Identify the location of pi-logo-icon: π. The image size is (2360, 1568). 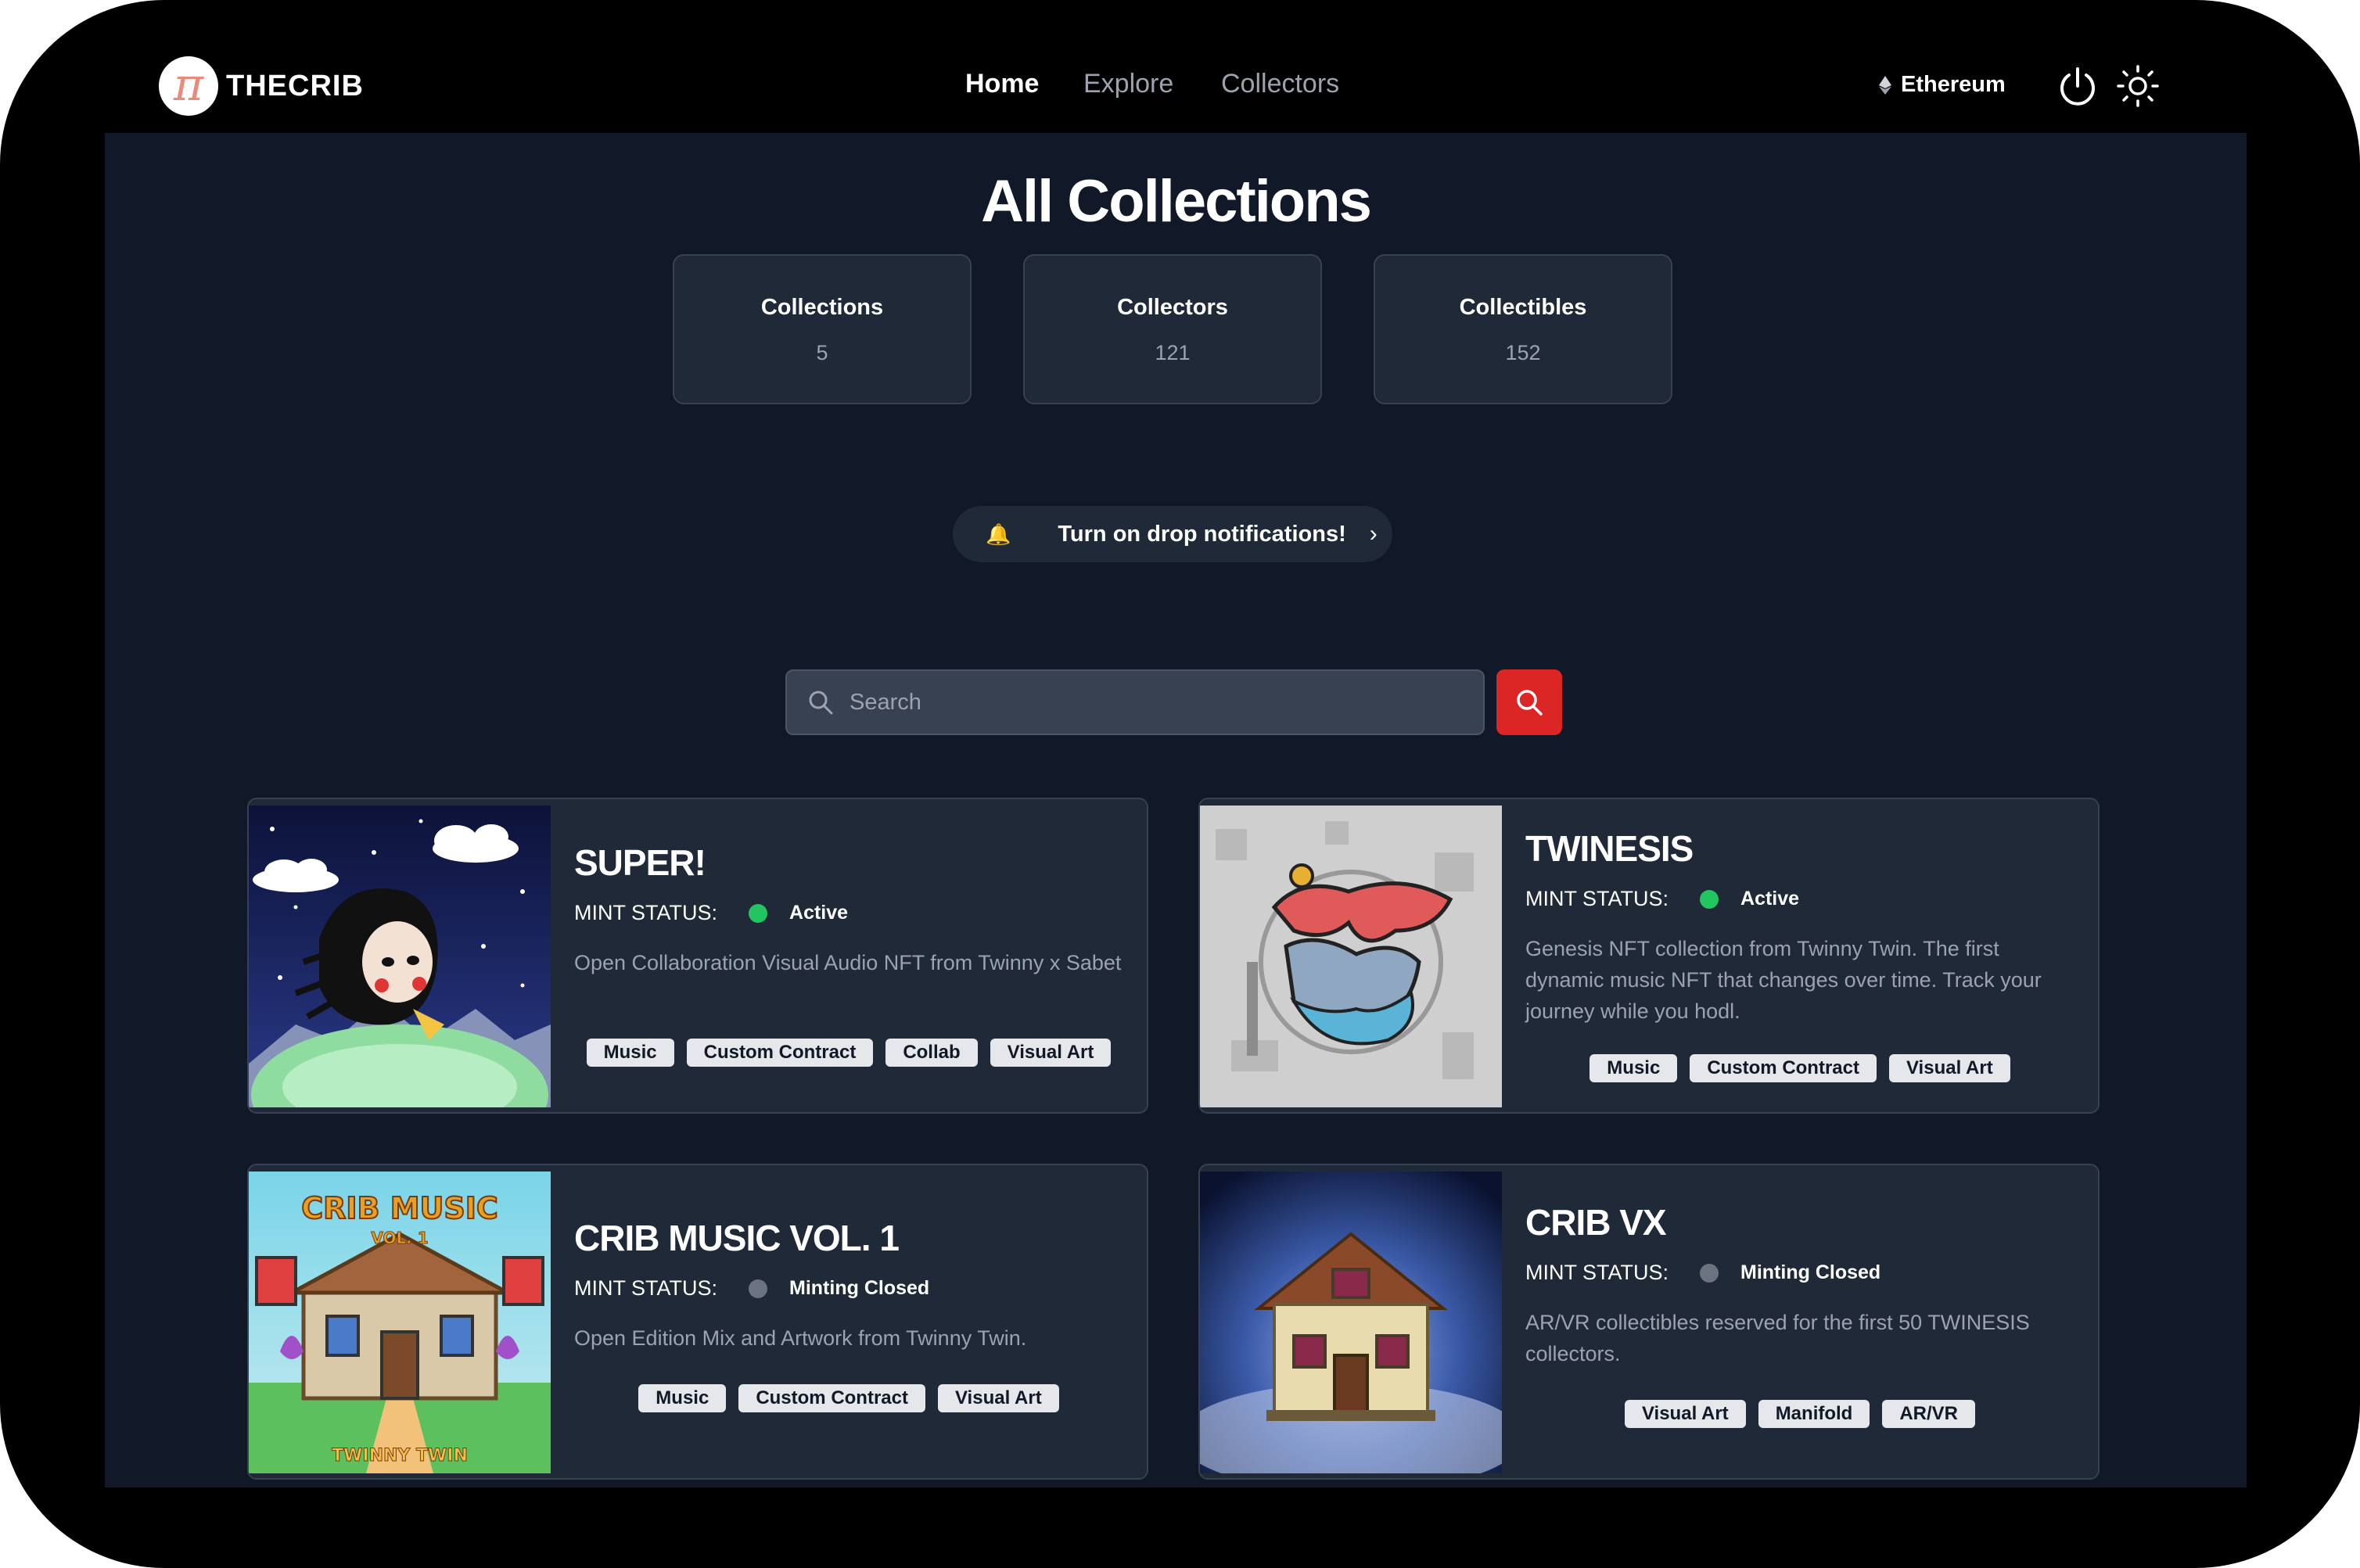
(189, 86).